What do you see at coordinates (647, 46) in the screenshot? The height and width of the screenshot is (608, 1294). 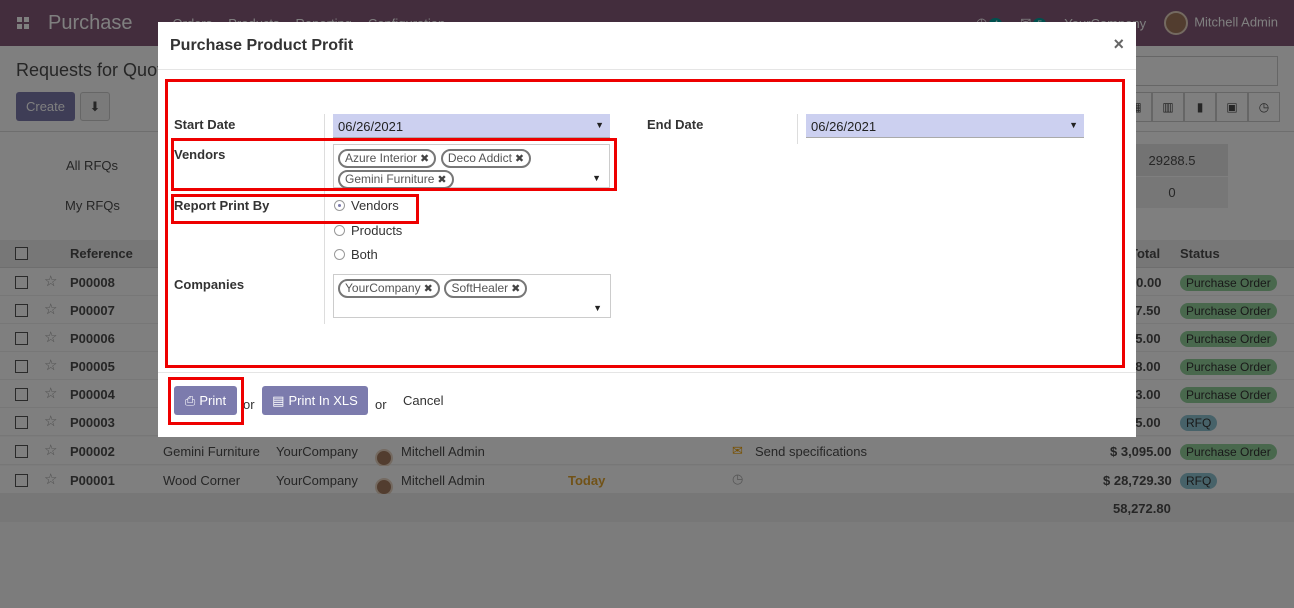 I see `modal-header: Purchase Product Profit ×` at bounding box center [647, 46].